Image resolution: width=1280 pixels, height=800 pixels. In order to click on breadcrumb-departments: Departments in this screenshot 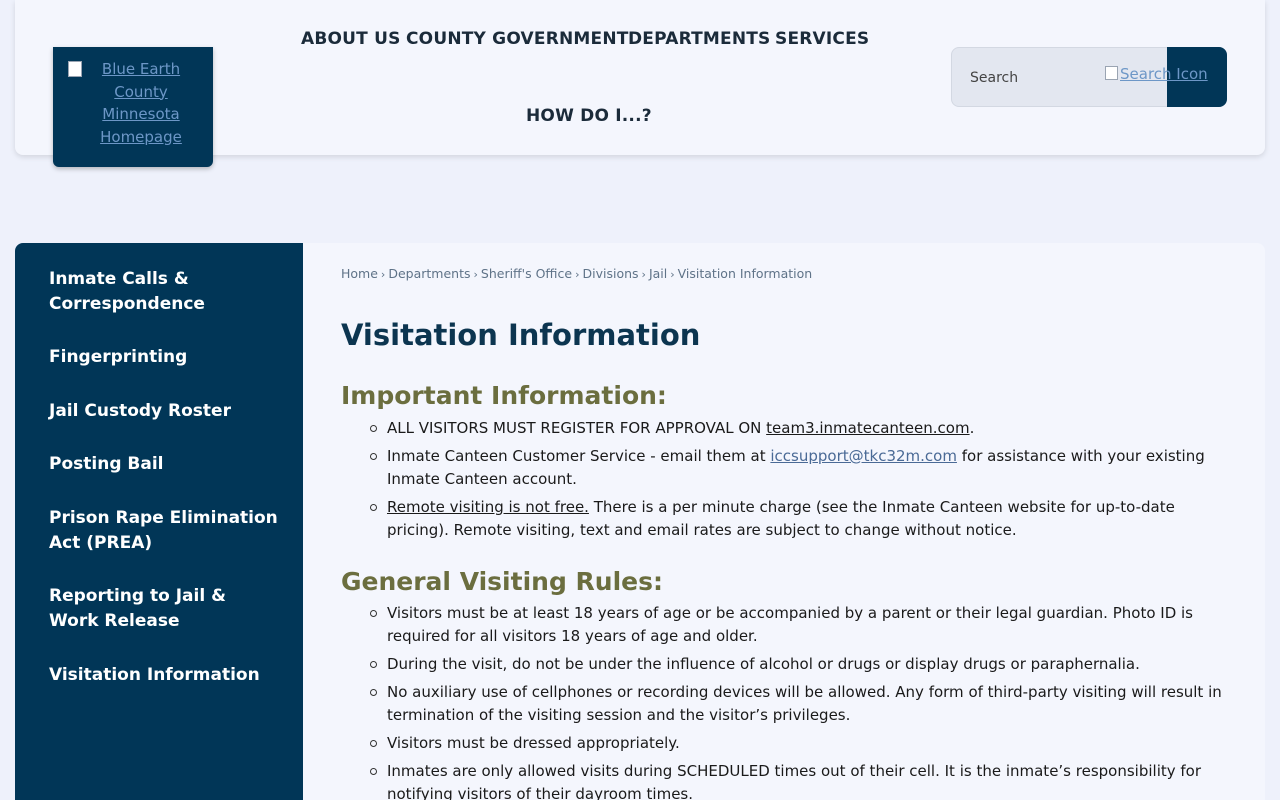, I will do `click(429, 273)`.